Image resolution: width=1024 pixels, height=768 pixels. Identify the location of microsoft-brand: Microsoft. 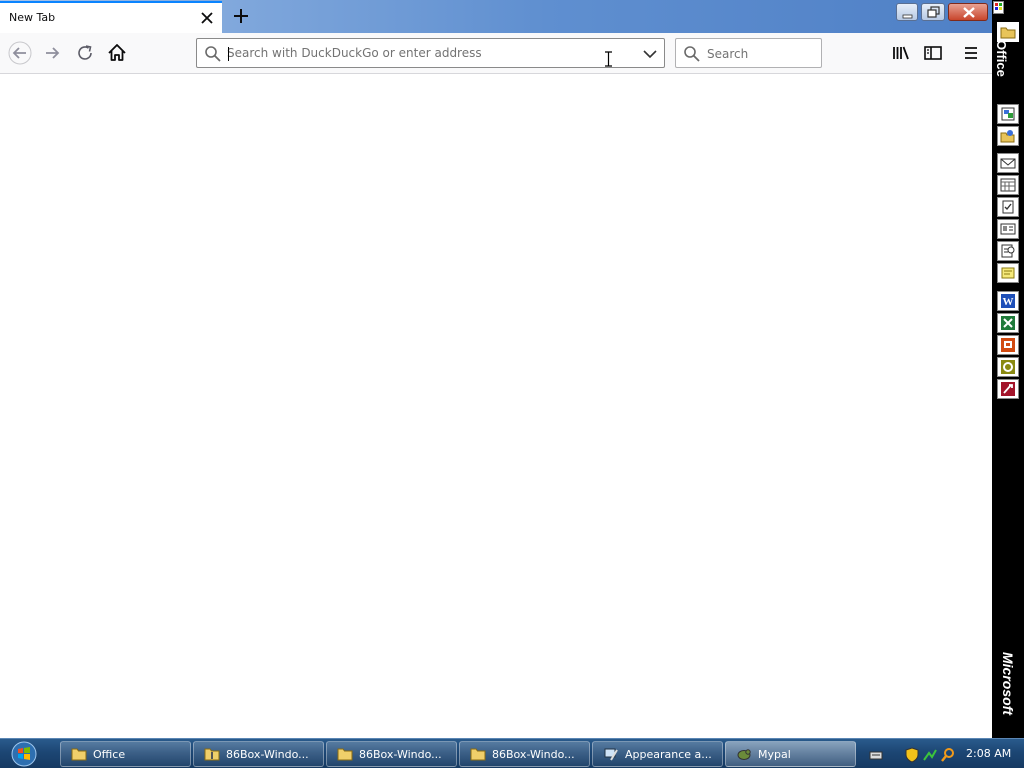
(1008, 692).